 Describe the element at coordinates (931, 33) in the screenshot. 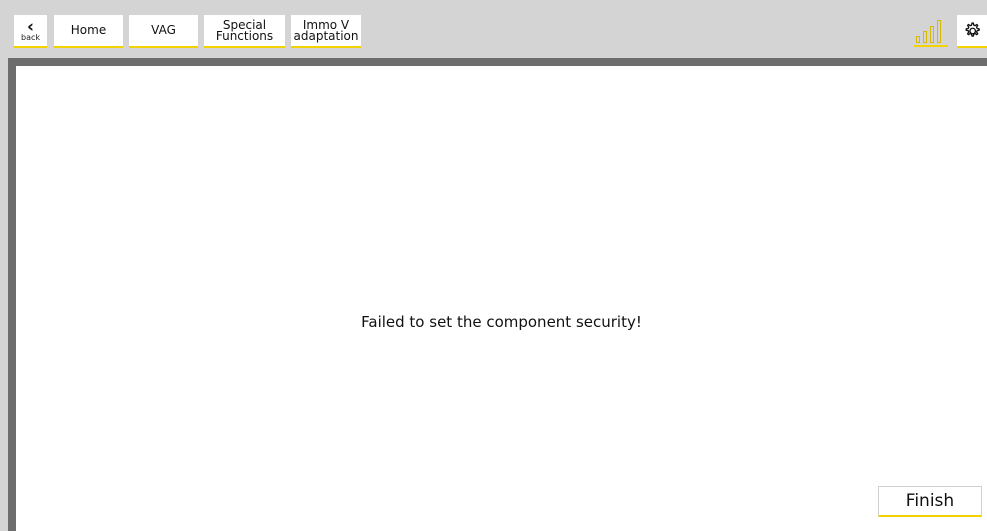

I see `signal-strength-icon` at that location.